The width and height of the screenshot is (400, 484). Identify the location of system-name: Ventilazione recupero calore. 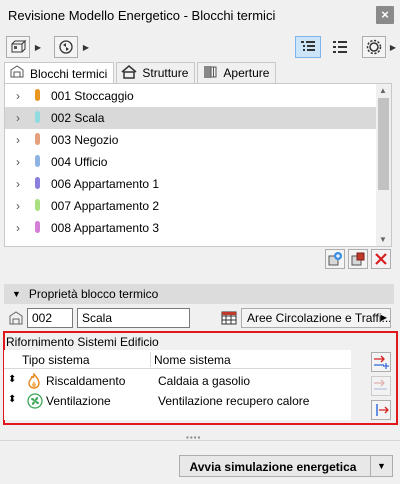
(234, 401).